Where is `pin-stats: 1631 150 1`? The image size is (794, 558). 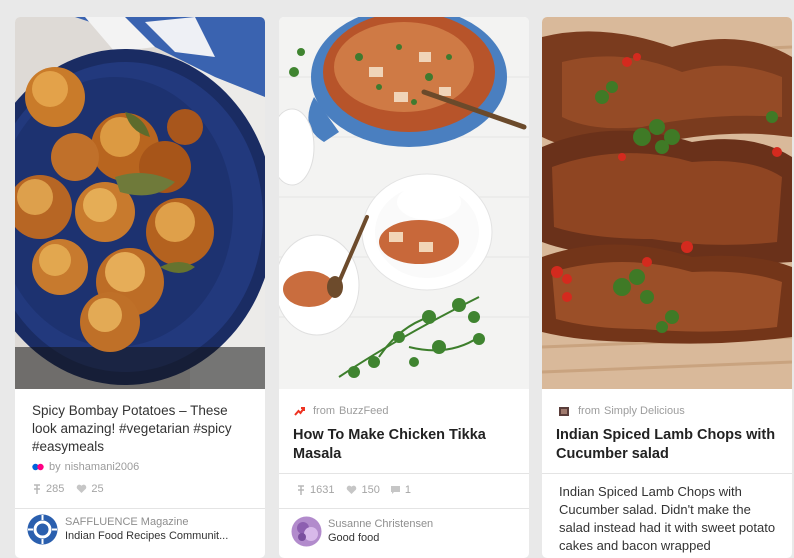 pin-stats: 1631 150 1 is located at coordinates (353, 490).